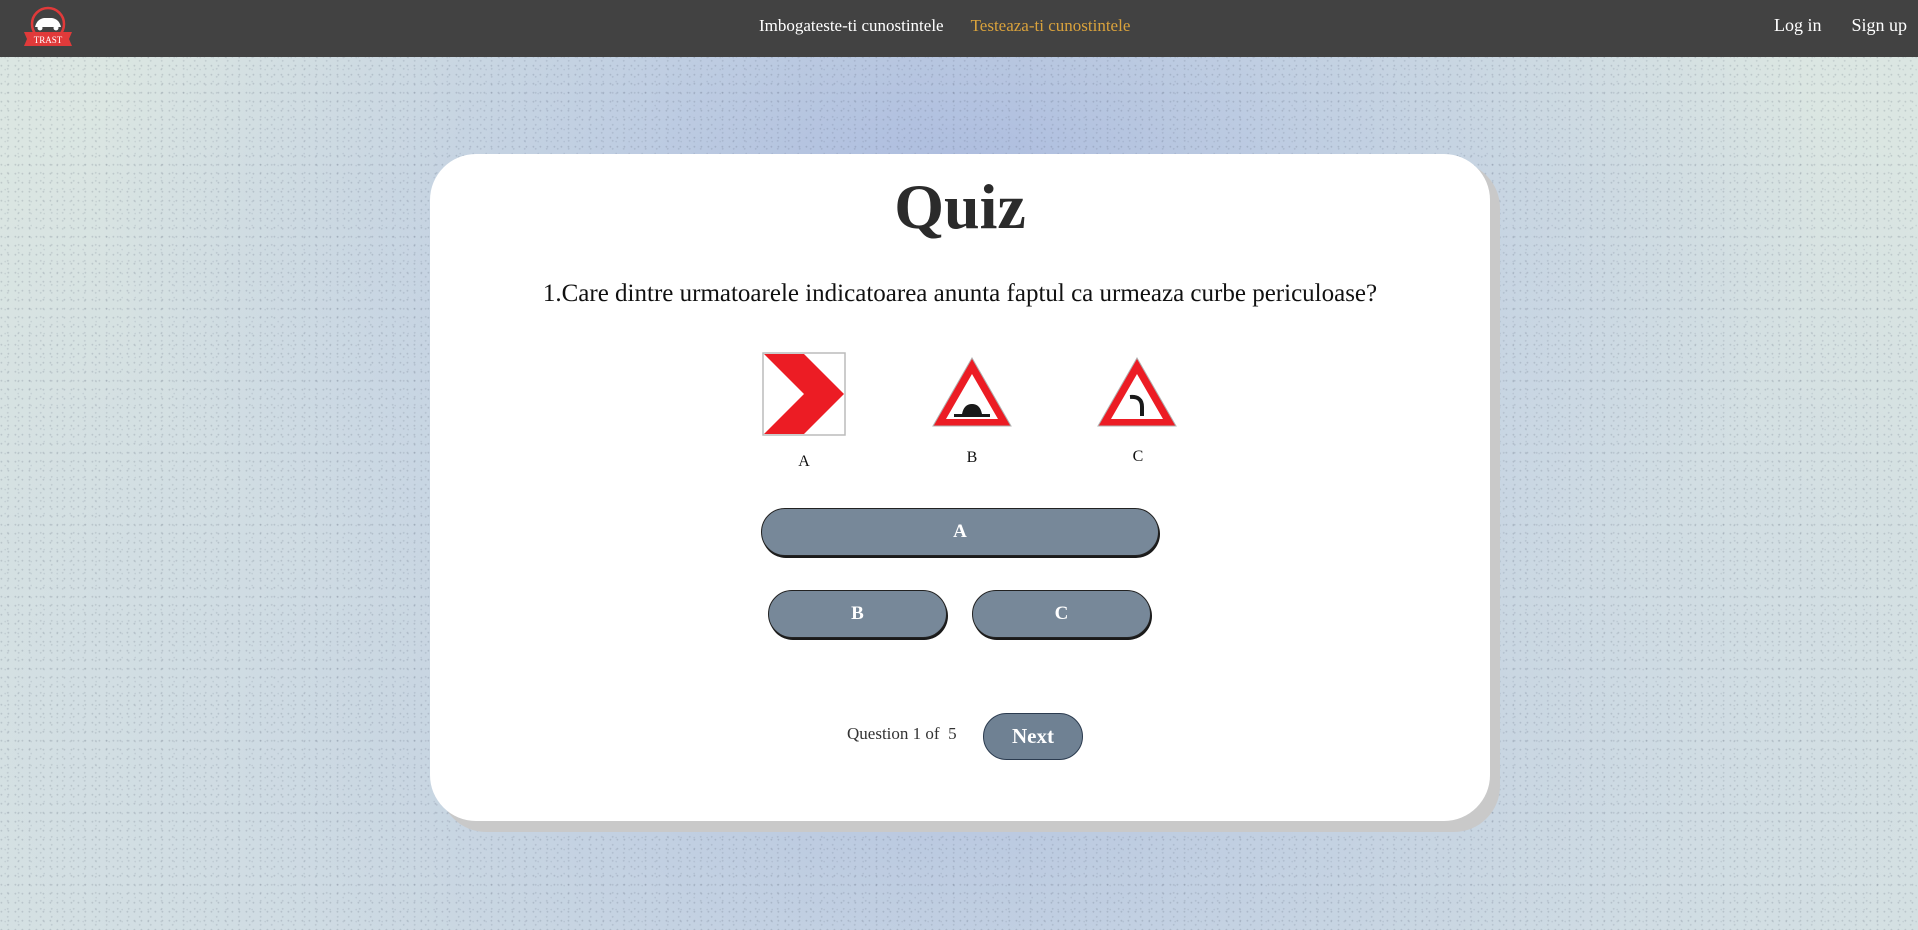 The width and height of the screenshot is (1918, 930). Describe the element at coordinates (1840, 25) in the screenshot. I see `auth-links: Log in Sign up` at that location.